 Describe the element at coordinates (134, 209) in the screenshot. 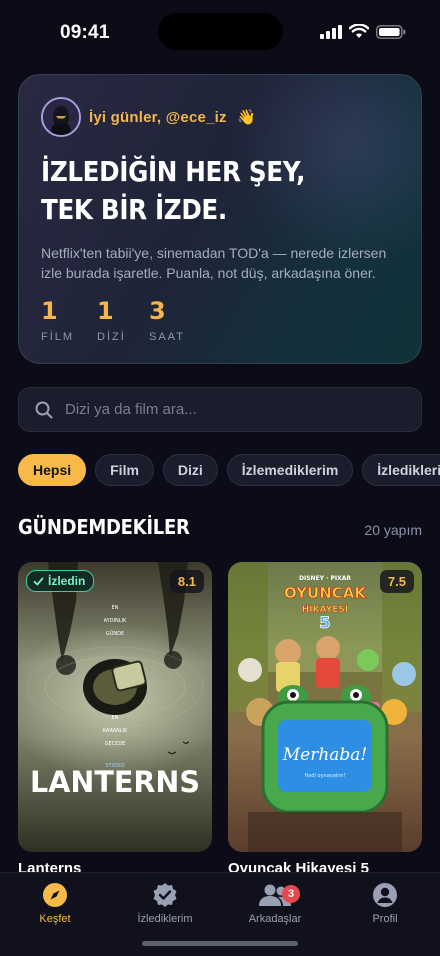

I see `hero-title-line-2: TEK BİR İZDE.` at that location.